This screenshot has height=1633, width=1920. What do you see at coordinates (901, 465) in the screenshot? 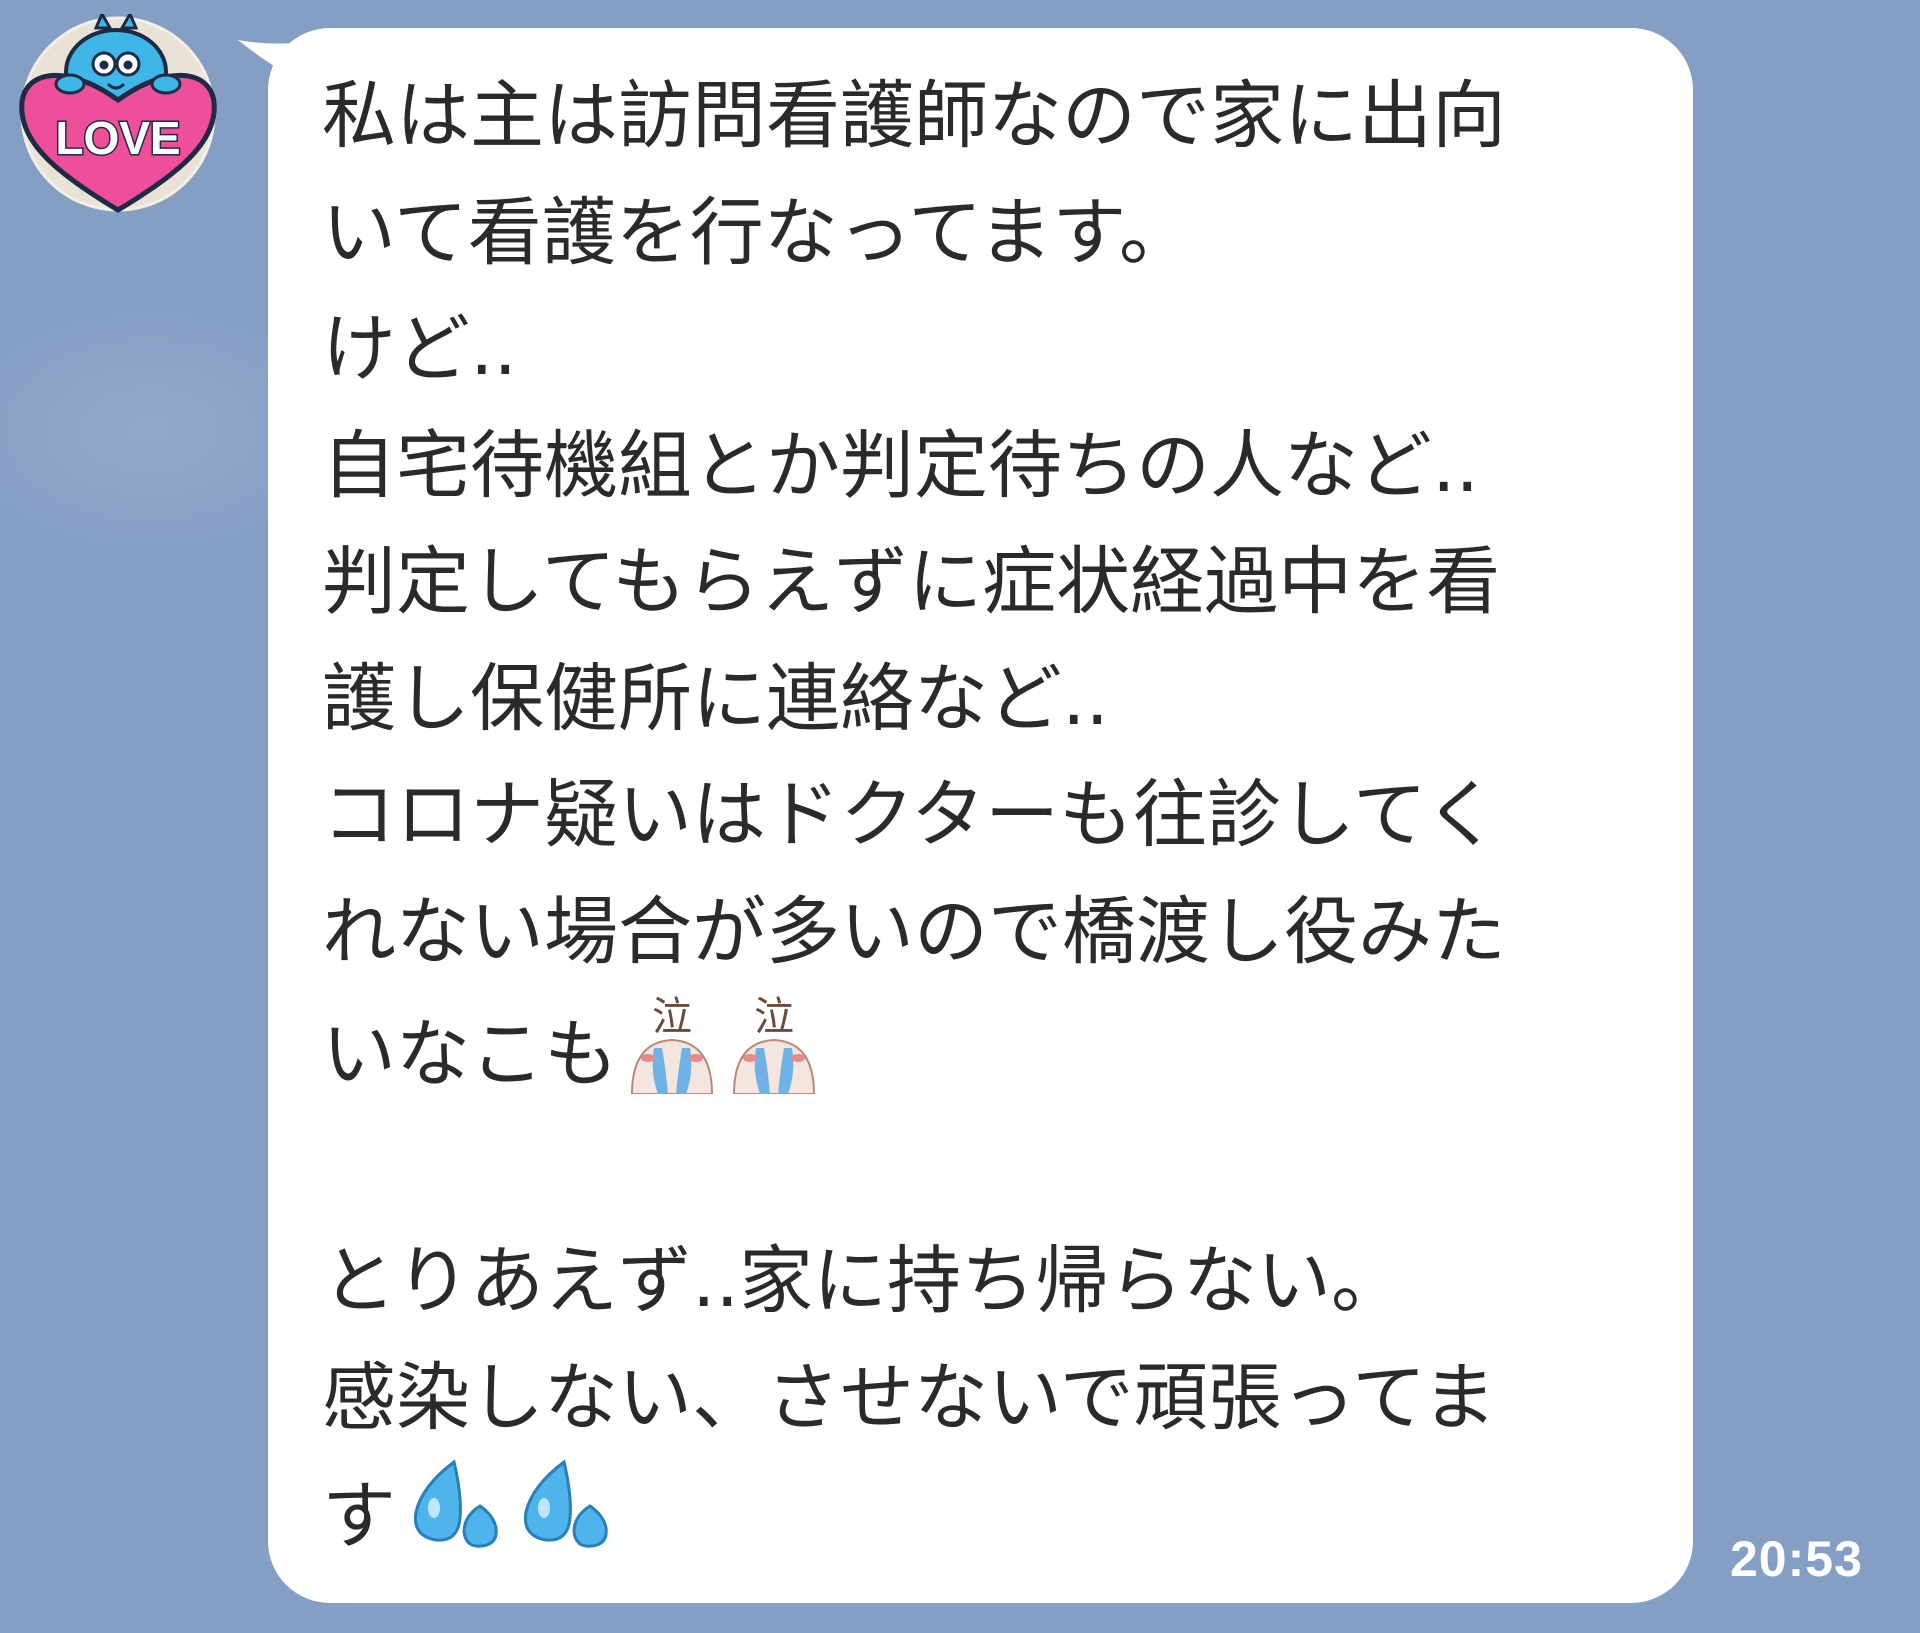
I see `message-line: 自宅待機組とか判定待ちの人など..` at bounding box center [901, 465].